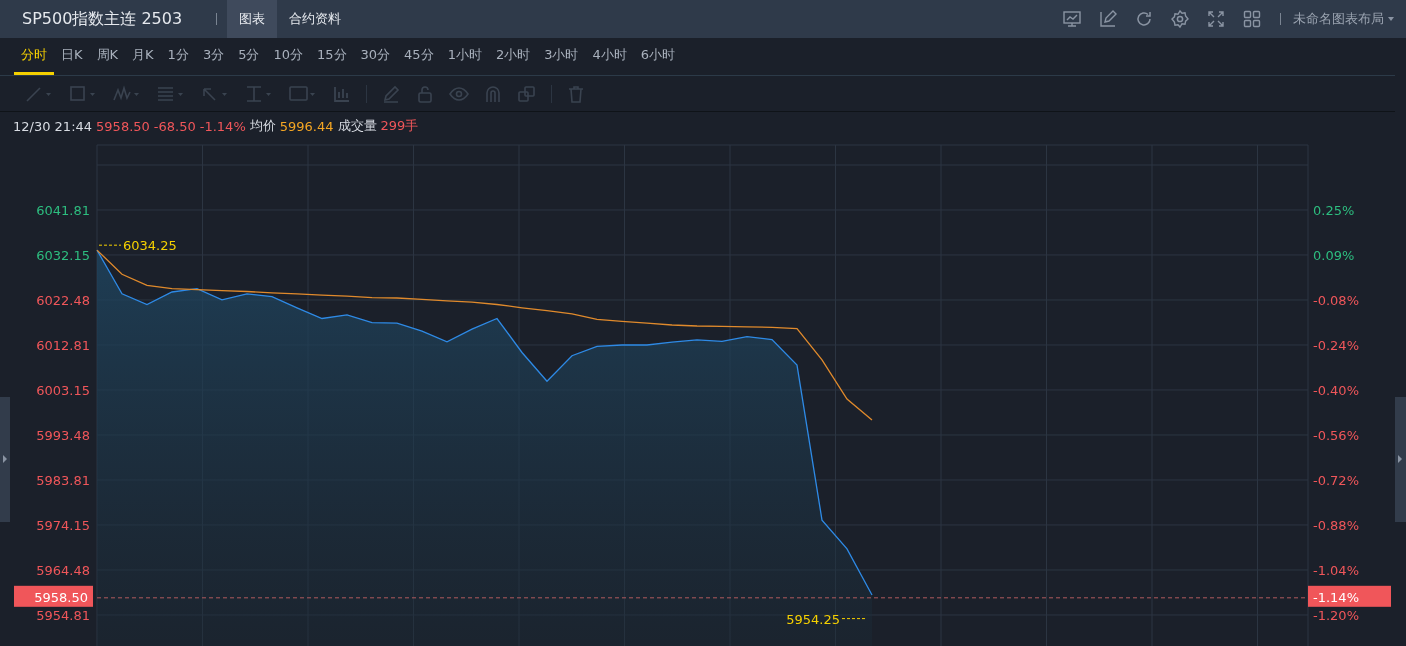  Describe the element at coordinates (561, 56) in the screenshot. I see `period-tab: 3小时` at that location.